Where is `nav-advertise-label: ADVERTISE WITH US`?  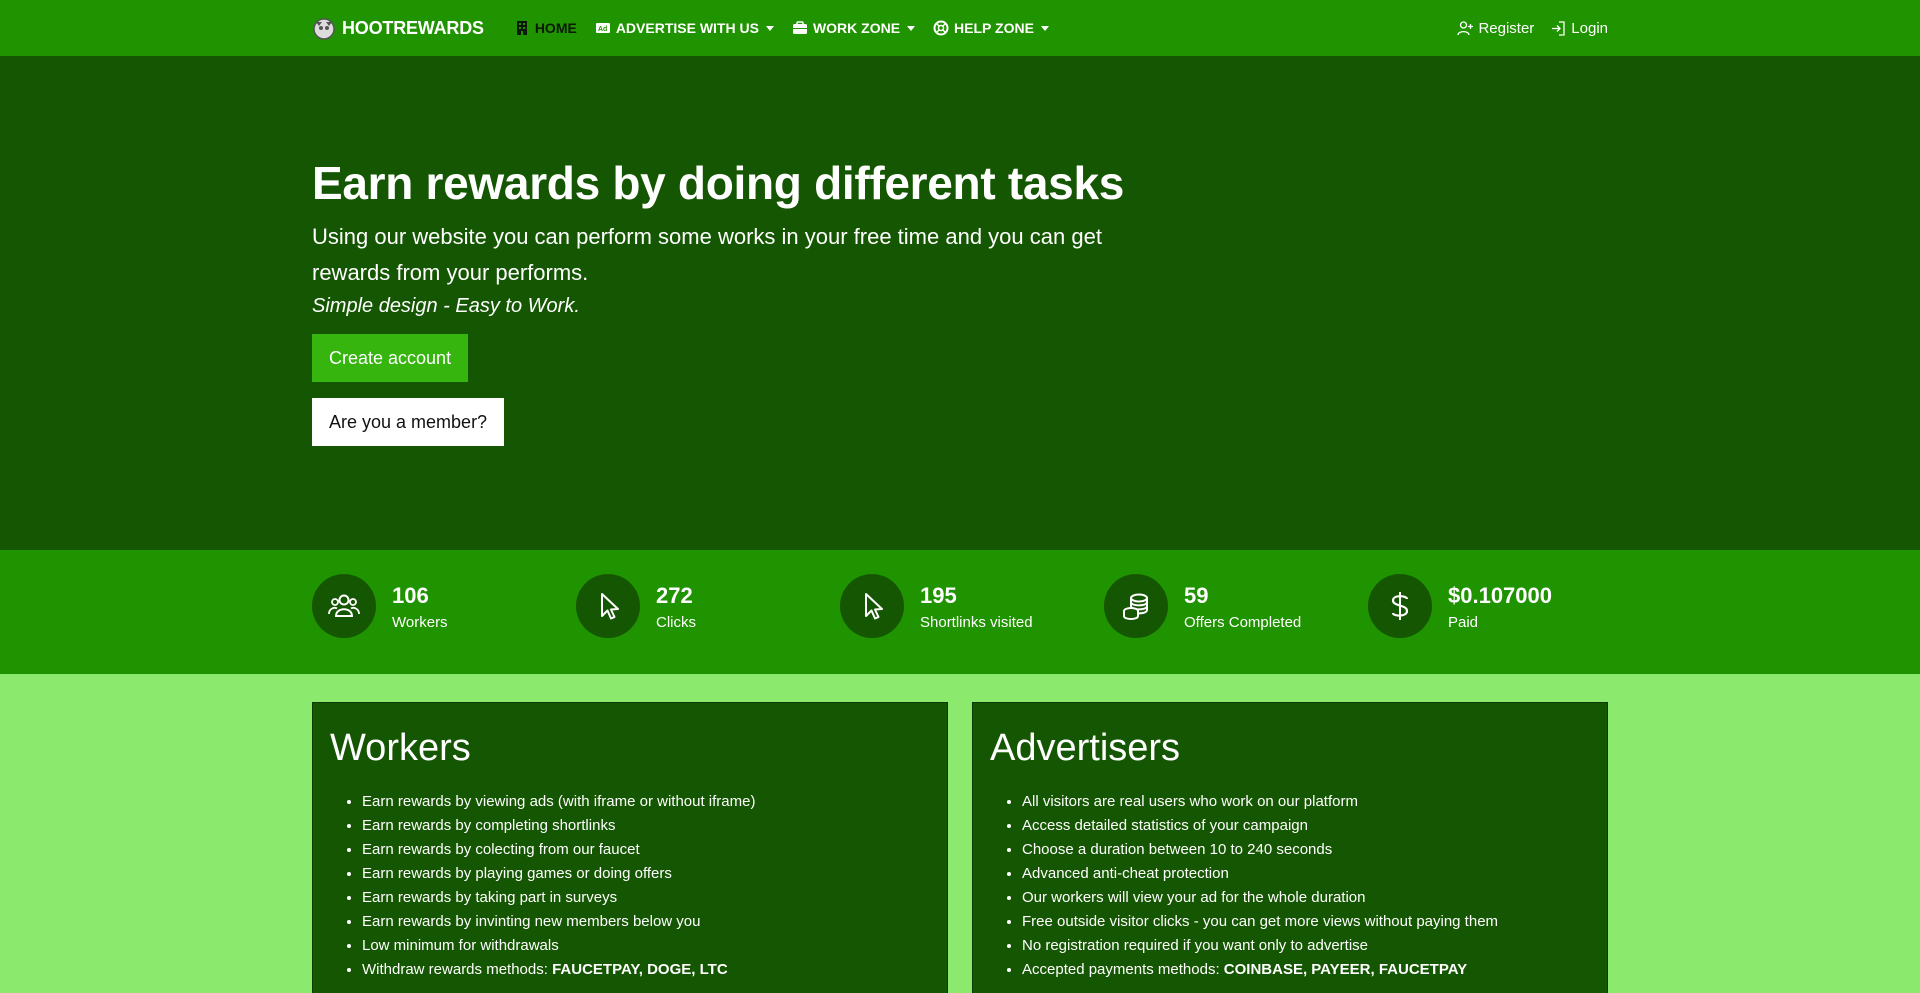
nav-advertise-label: ADVERTISE WITH US is located at coordinates (687, 28).